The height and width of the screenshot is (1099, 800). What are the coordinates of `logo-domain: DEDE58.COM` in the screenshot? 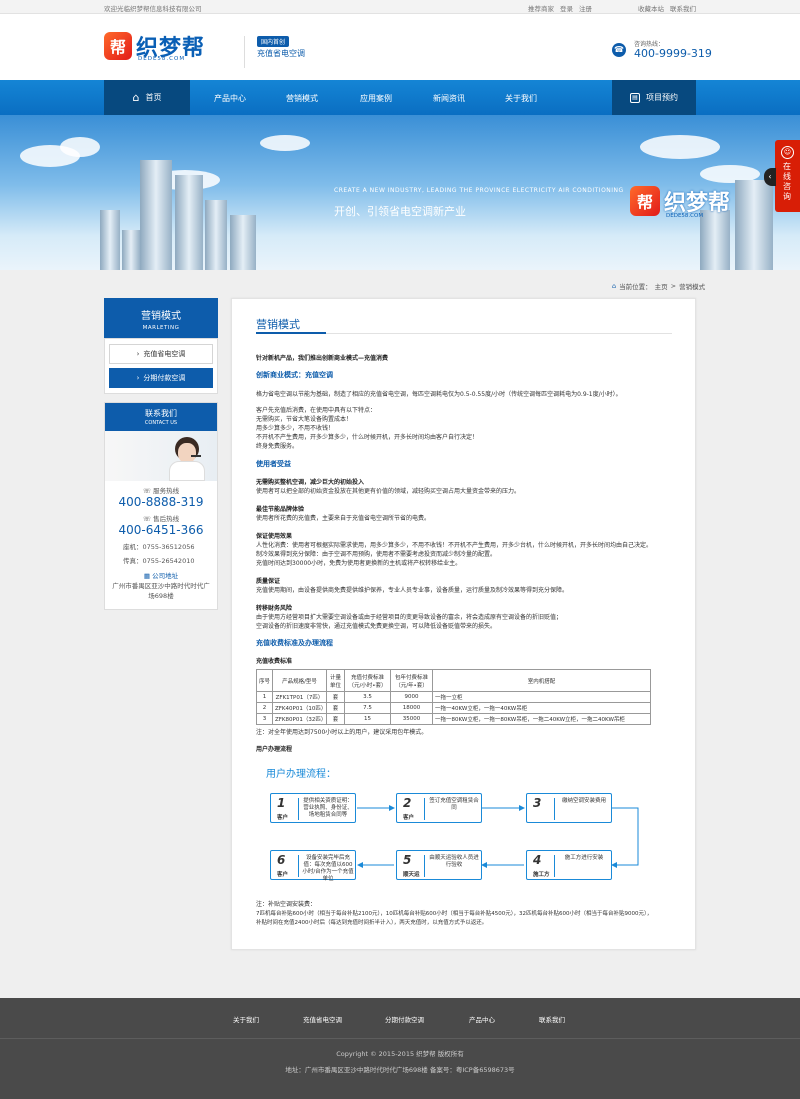 It's located at (162, 59).